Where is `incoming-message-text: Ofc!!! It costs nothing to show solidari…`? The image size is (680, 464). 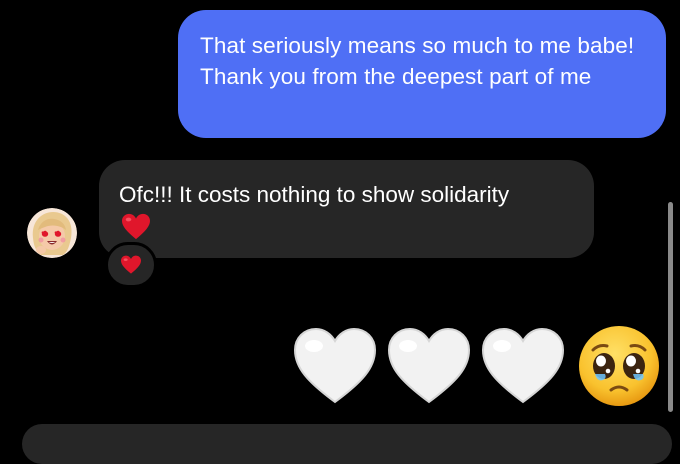
incoming-message-text: Ofc!!! It costs nothing to show solidari… is located at coordinates (314, 194).